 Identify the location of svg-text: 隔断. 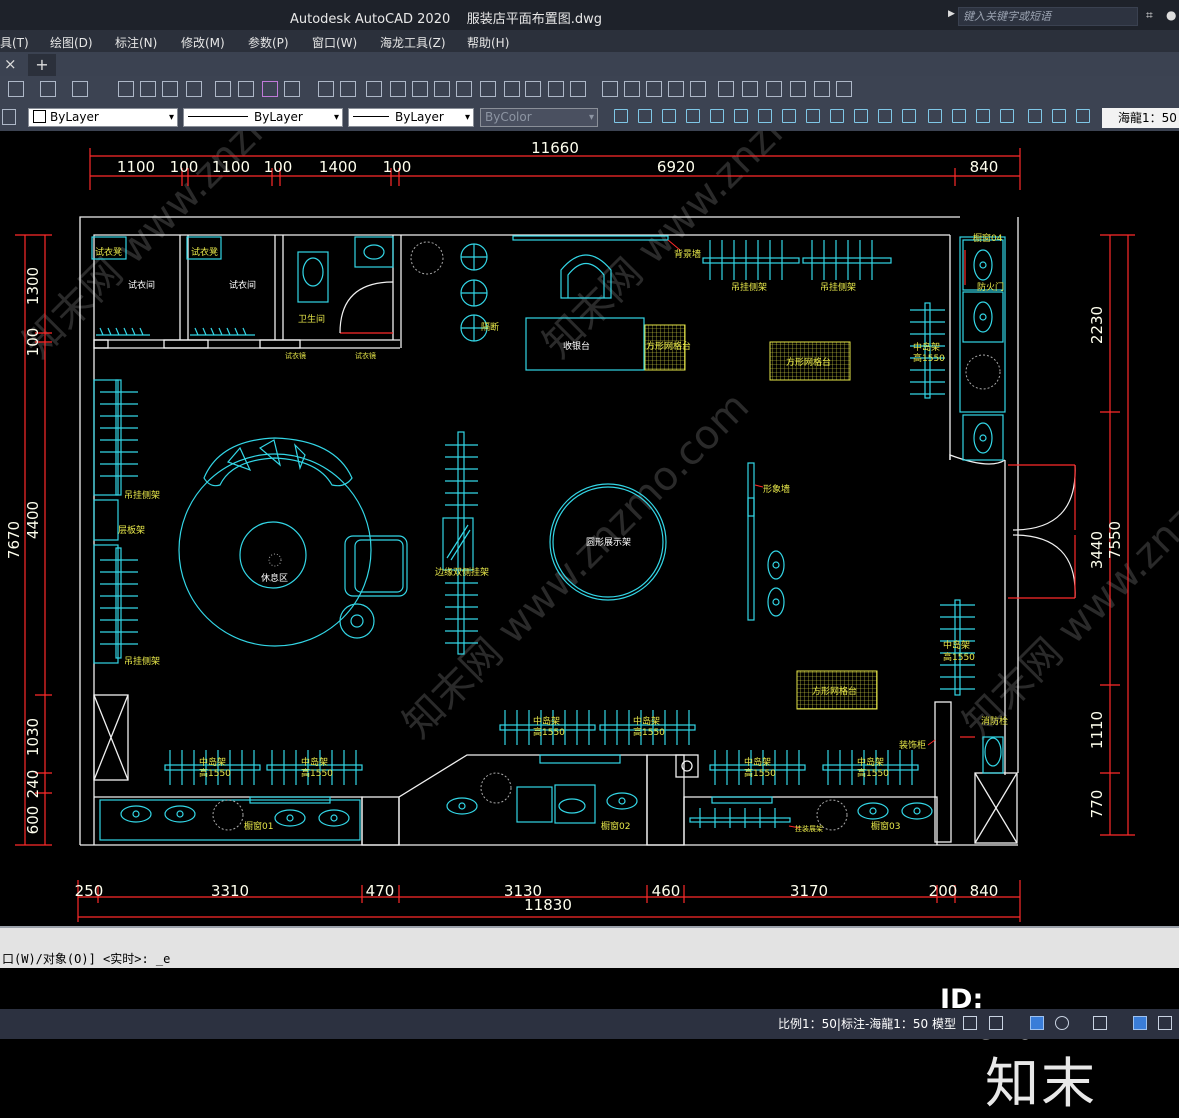
(490, 327).